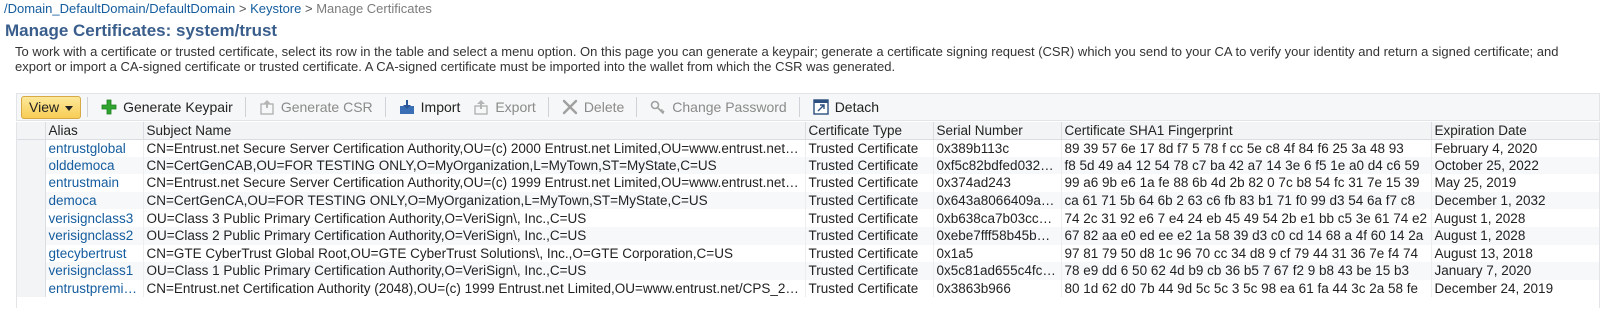  Describe the element at coordinates (1515, 183) in the screenshot. I see `expiration-date-cell: May 25, 2019` at that location.